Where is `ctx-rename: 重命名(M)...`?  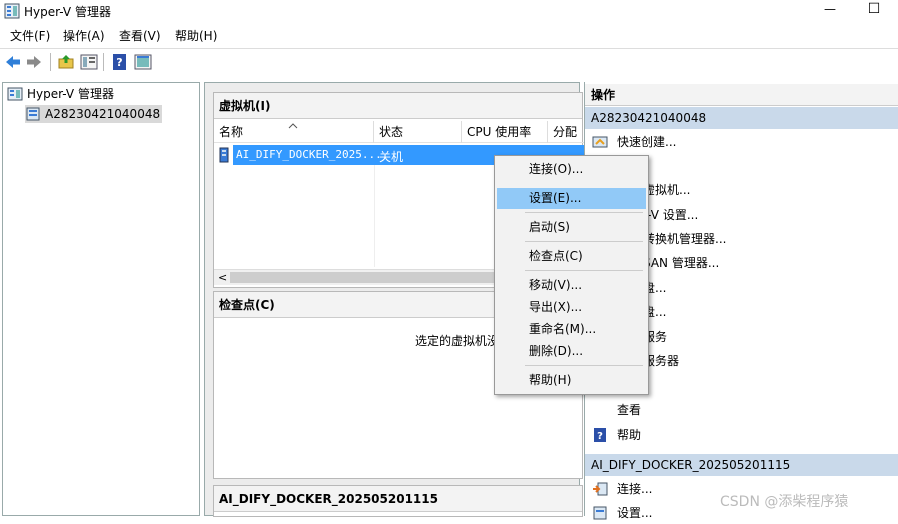 ctx-rename: 重命名(M)... is located at coordinates (571, 329).